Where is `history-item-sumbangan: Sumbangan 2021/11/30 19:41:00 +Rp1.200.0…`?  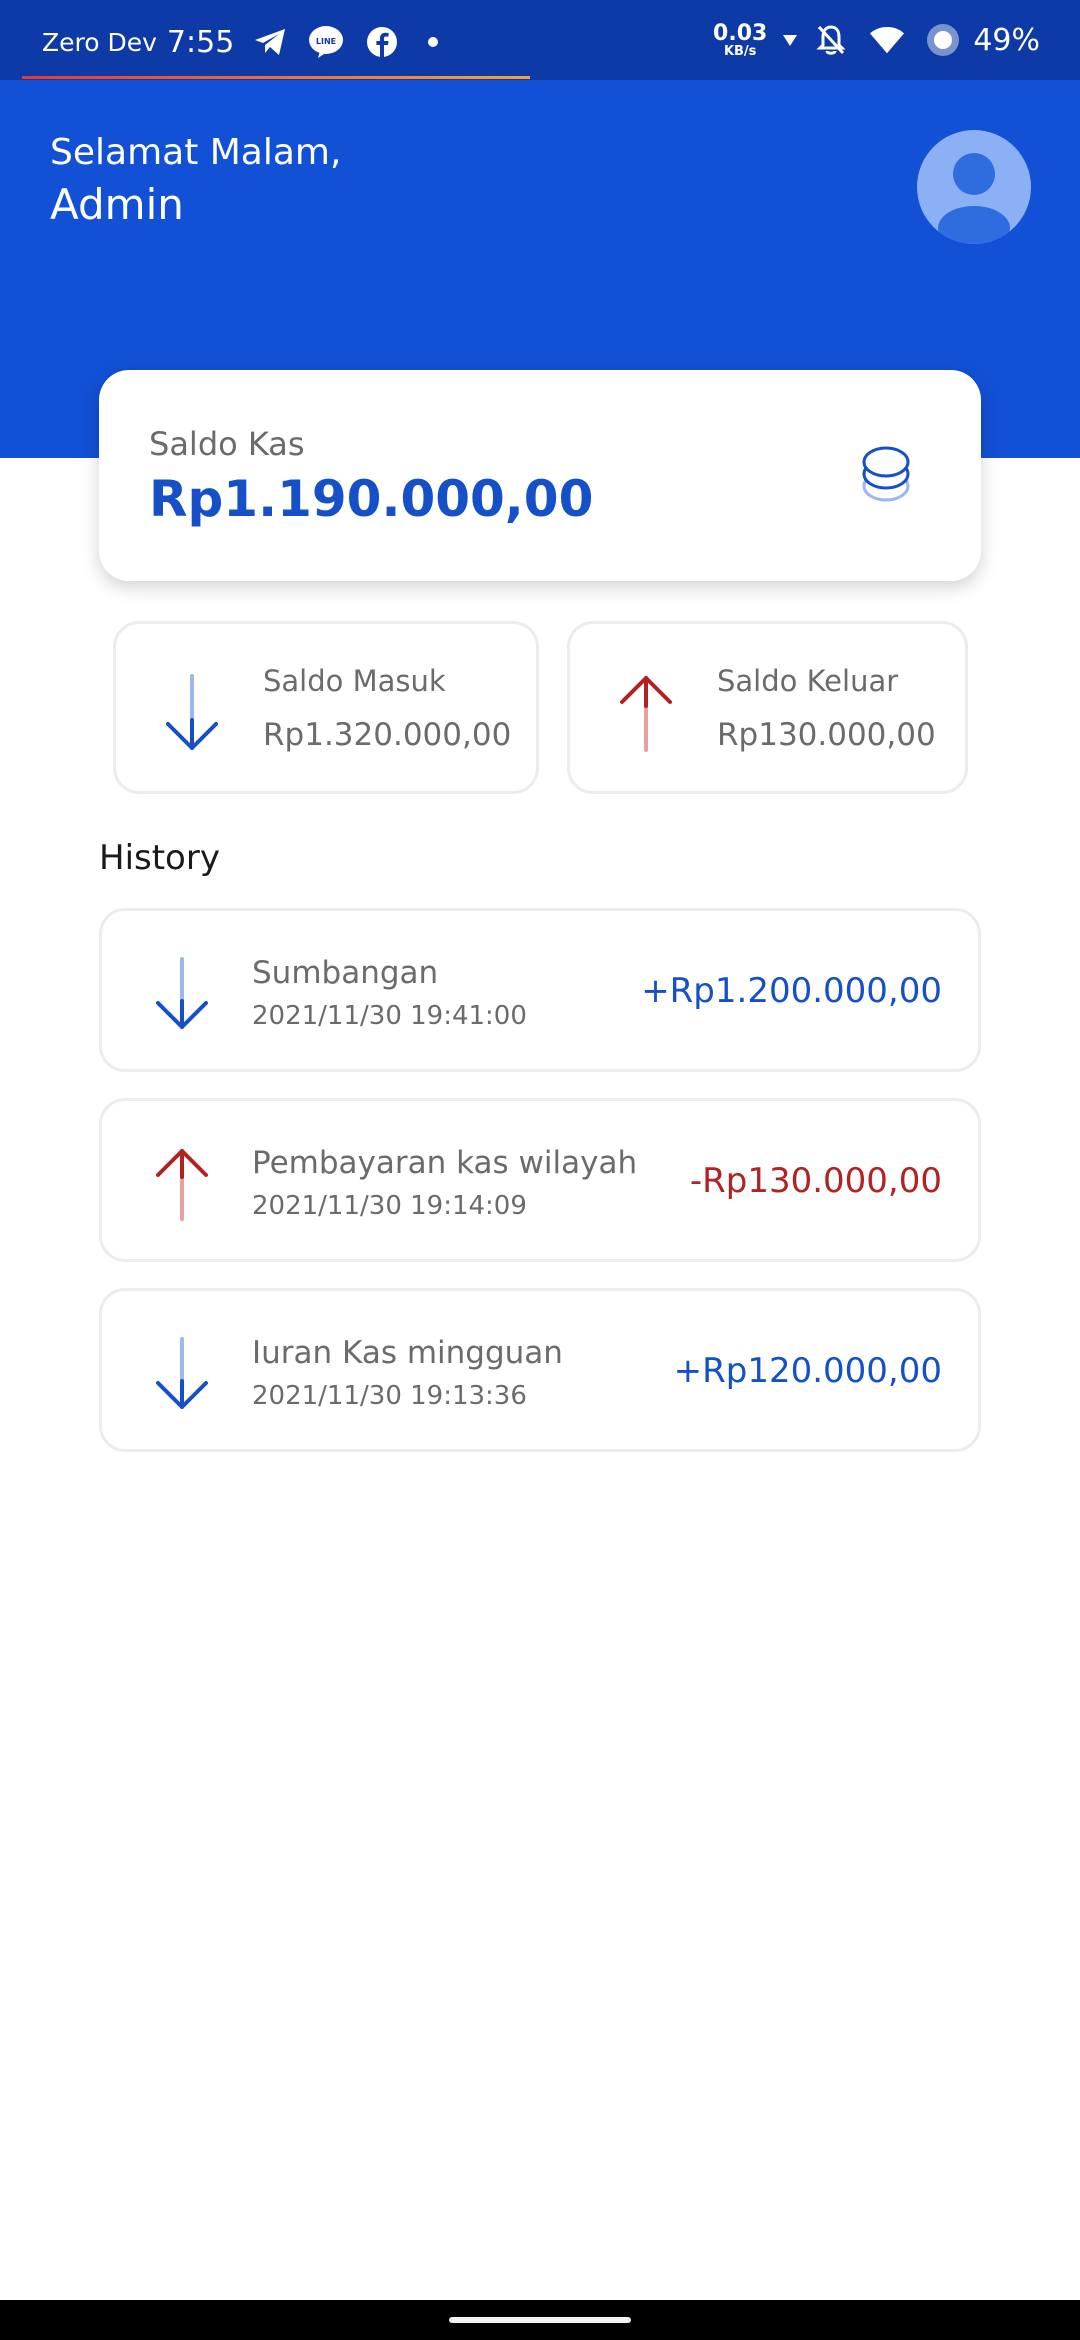
history-item-sumbangan: Sumbangan 2021/11/30 19:41:00 +Rp1.200.0… is located at coordinates (540, 990).